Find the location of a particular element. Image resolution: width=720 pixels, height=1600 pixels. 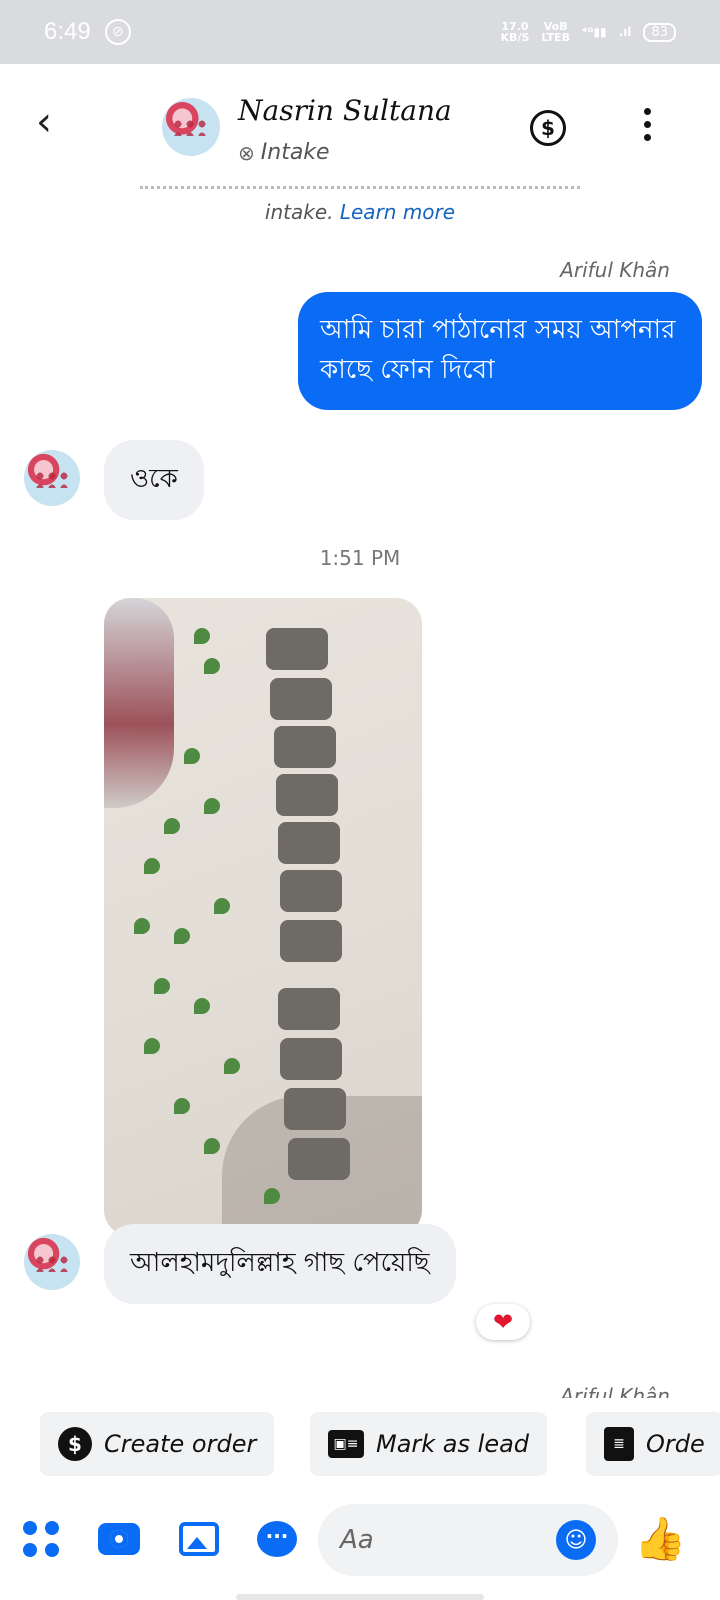

system-info: intake. Learn more is located at coordinates (360, 212).